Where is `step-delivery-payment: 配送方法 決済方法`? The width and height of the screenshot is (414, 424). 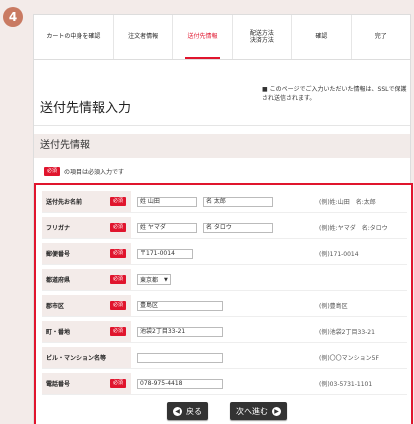 step-delivery-payment: 配送方法 決済方法 is located at coordinates (263, 37).